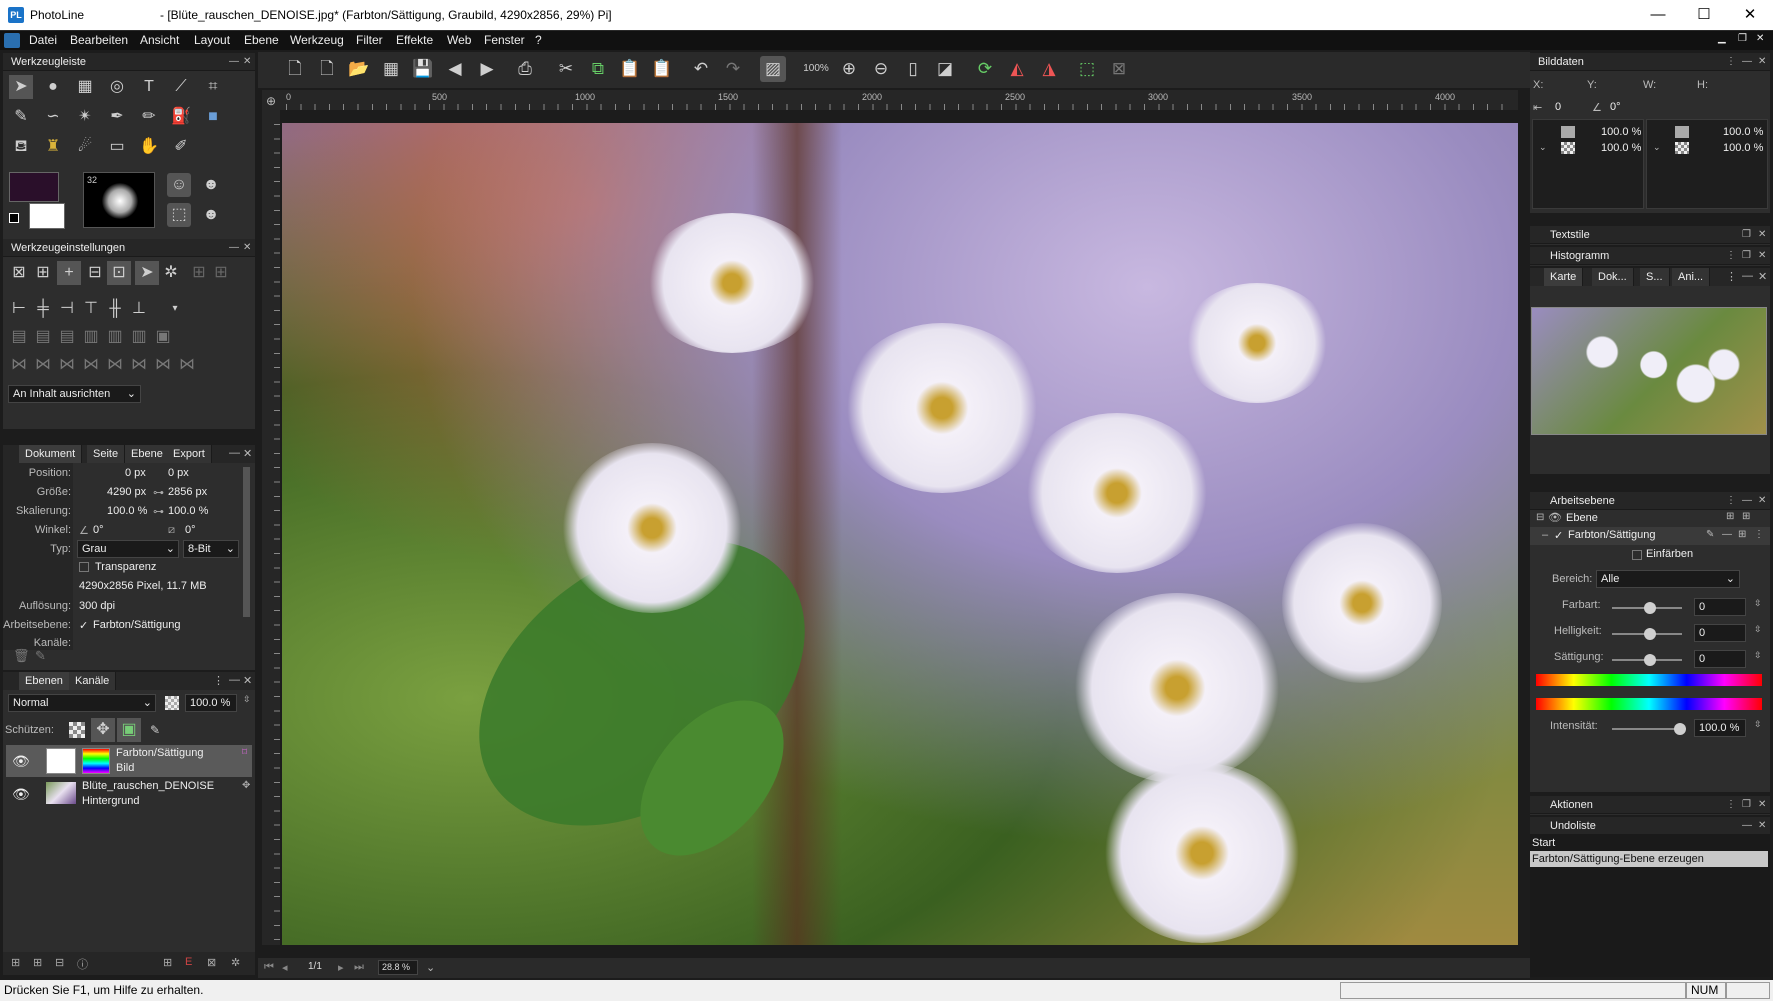  I want to click on tab-karte: Karte, so click(1564, 277).